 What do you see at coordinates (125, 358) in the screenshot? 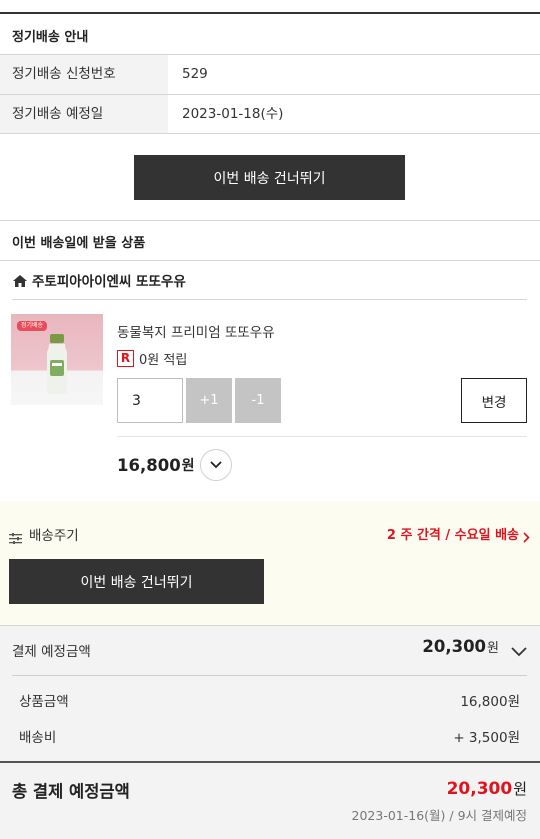
I see `reward-icon: R` at bounding box center [125, 358].